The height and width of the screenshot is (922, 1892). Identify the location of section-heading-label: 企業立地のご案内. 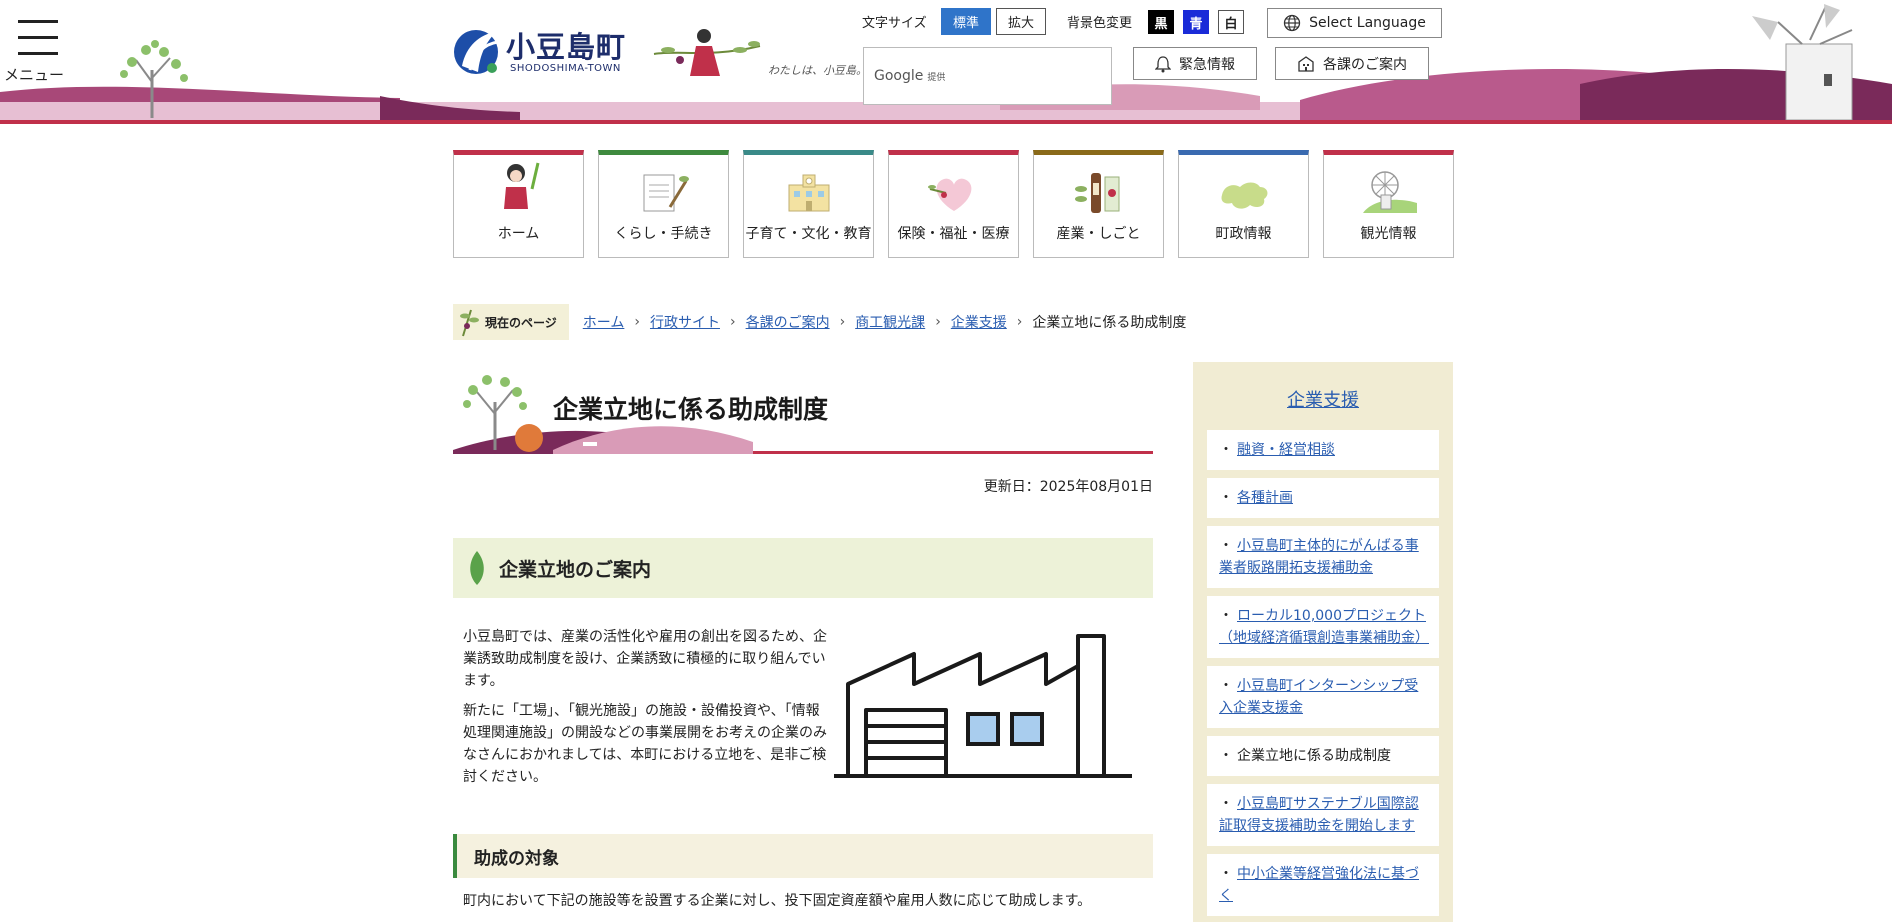
(575, 569).